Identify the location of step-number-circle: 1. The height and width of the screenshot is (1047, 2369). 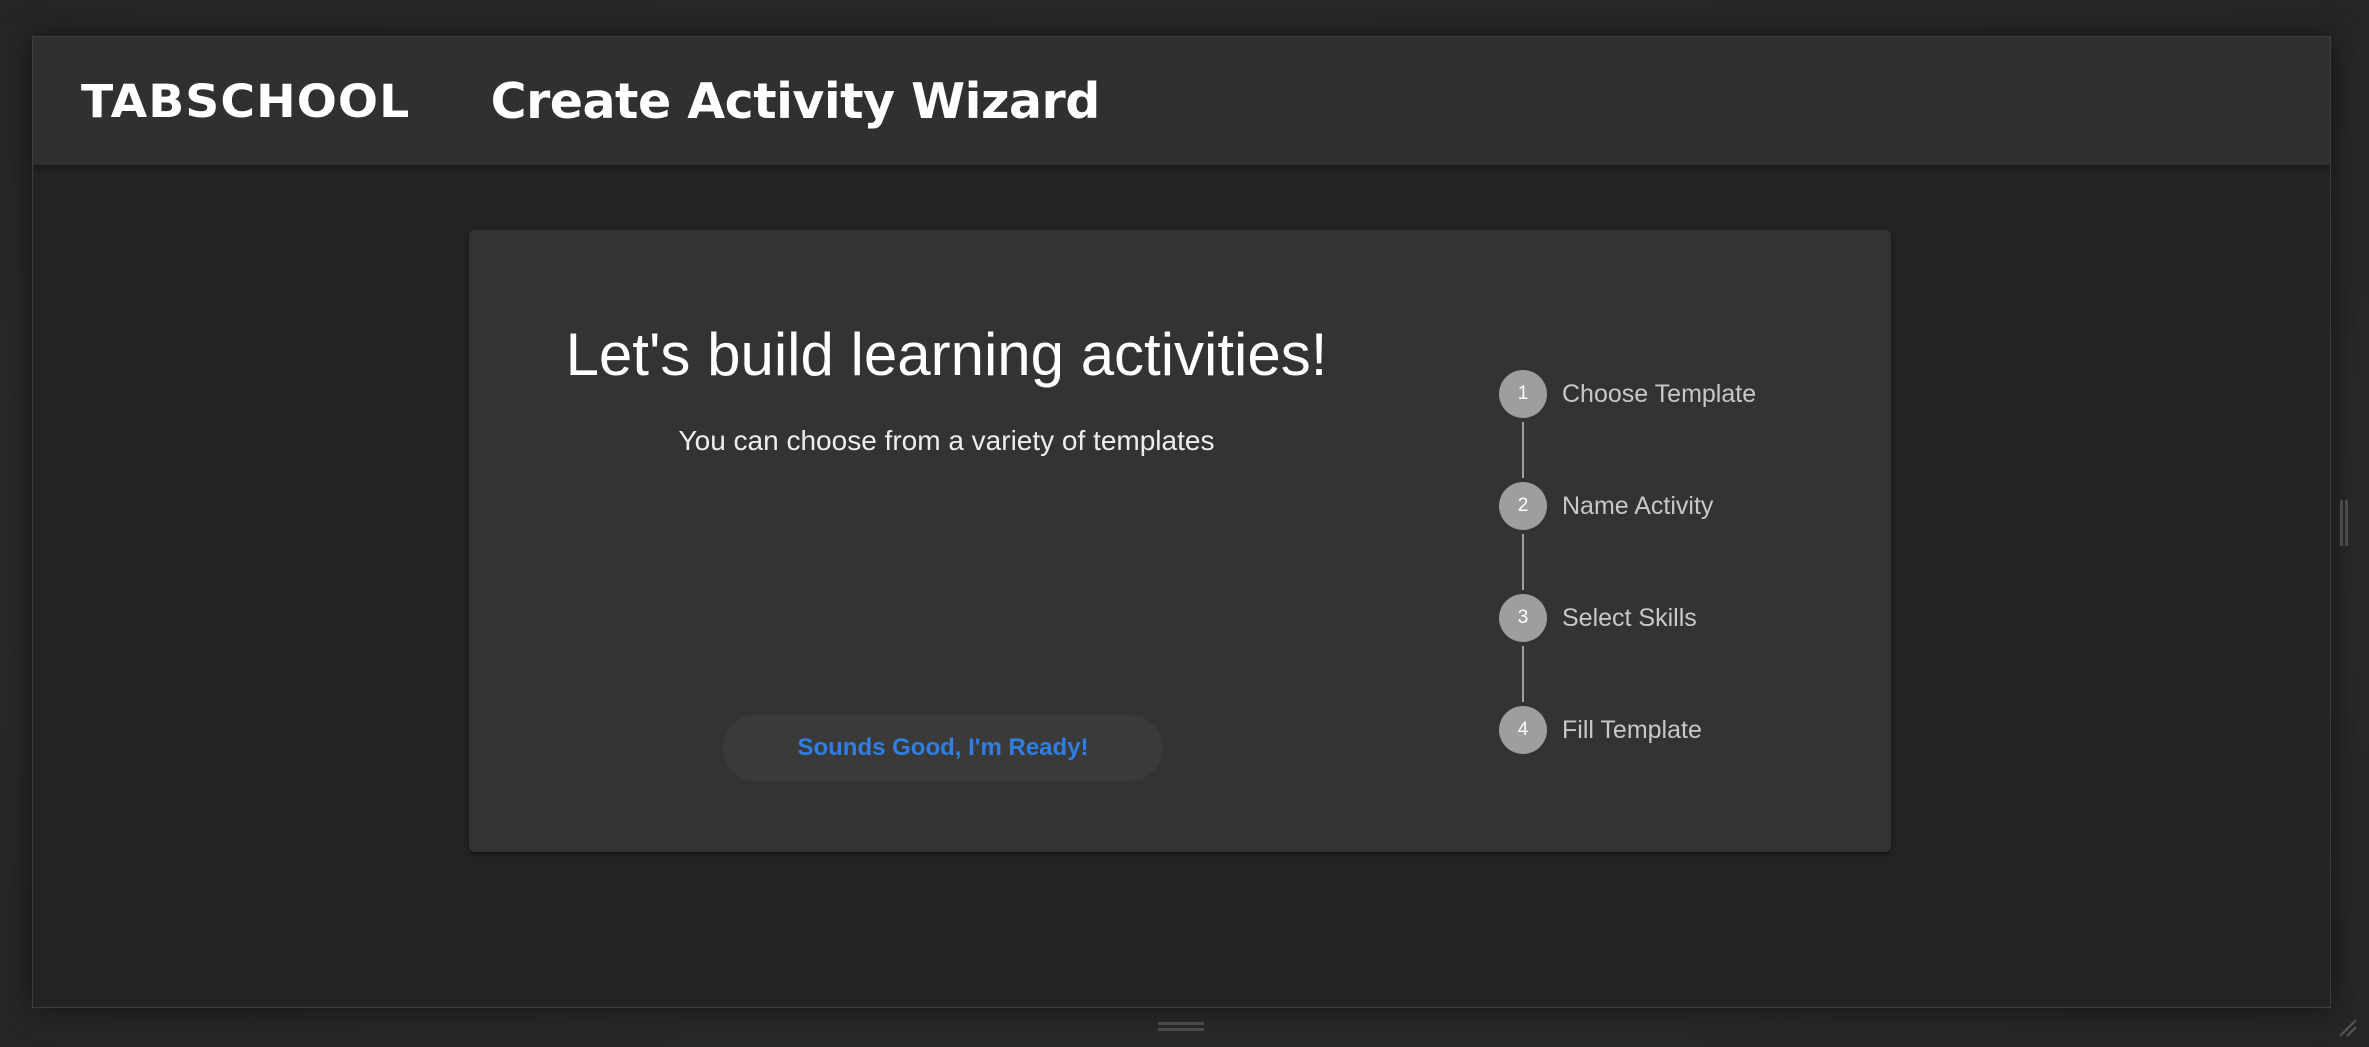
(1523, 394).